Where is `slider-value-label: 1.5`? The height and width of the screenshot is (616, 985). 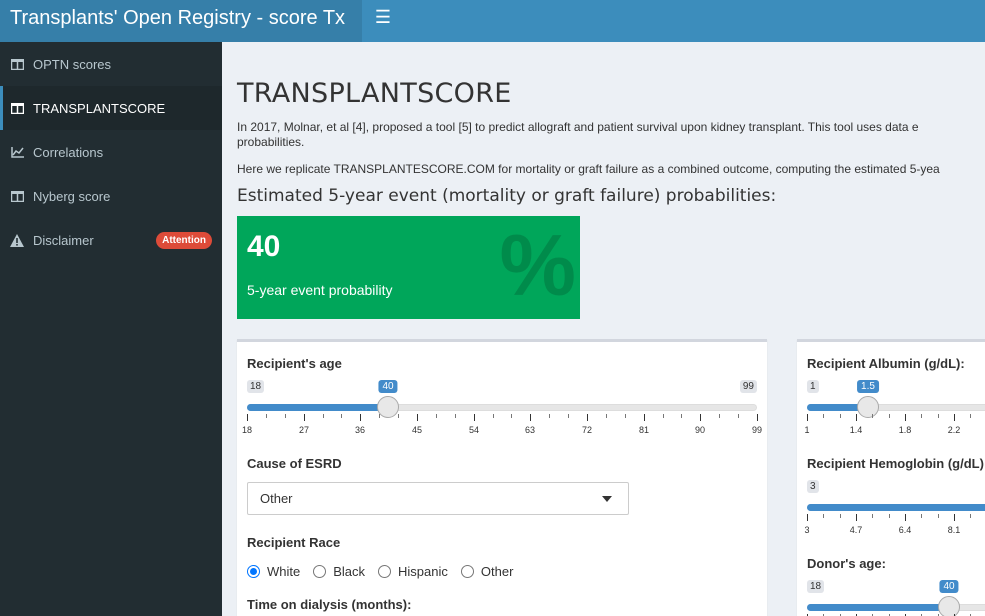
slider-value-label: 1.5 is located at coordinates (868, 386).